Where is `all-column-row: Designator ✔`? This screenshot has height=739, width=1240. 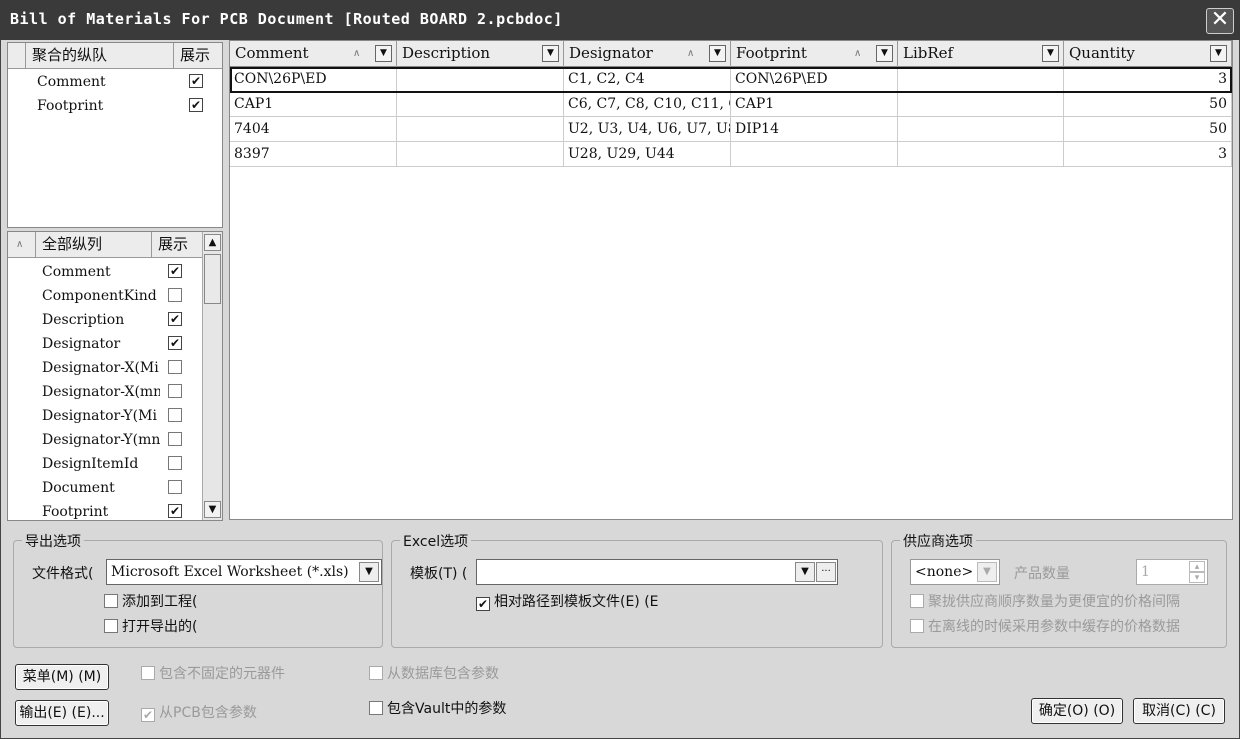 all-column-row: Designator ✔ is located at coordinates (106, 344).